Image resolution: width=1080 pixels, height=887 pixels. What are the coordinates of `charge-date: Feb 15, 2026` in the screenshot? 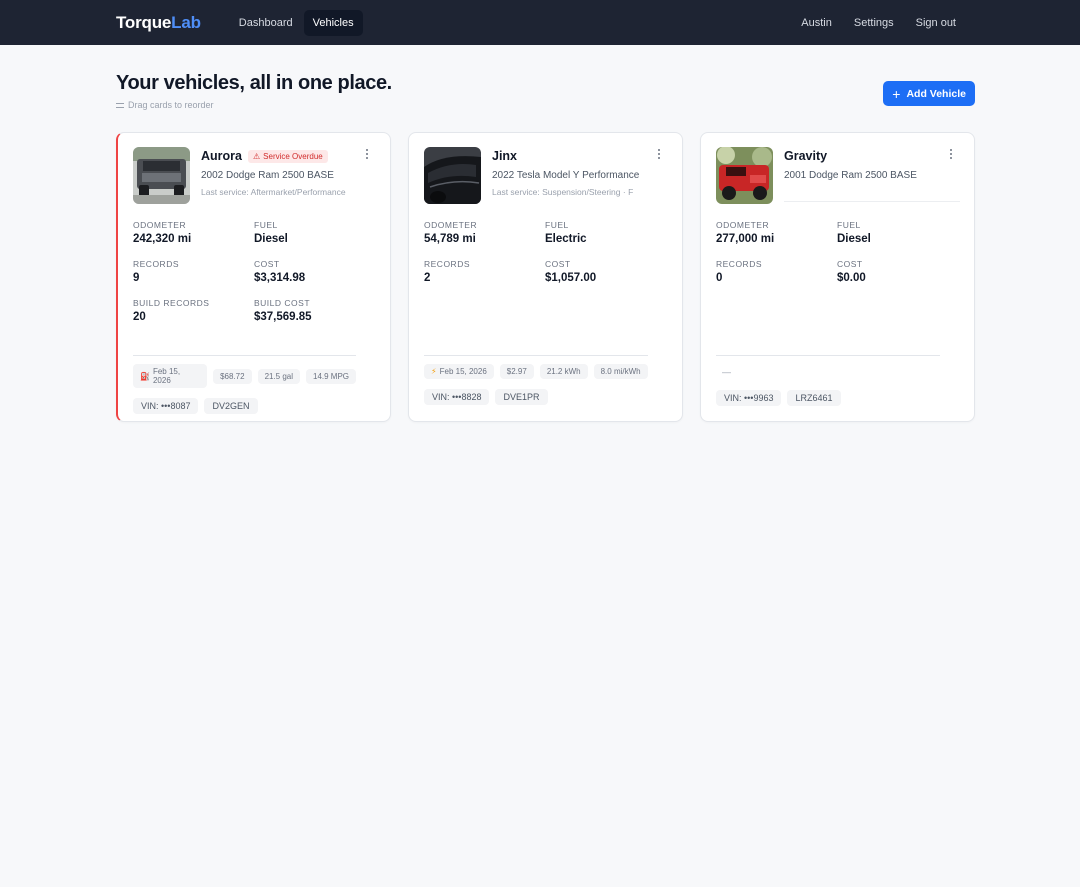 It's located at (463, 371).